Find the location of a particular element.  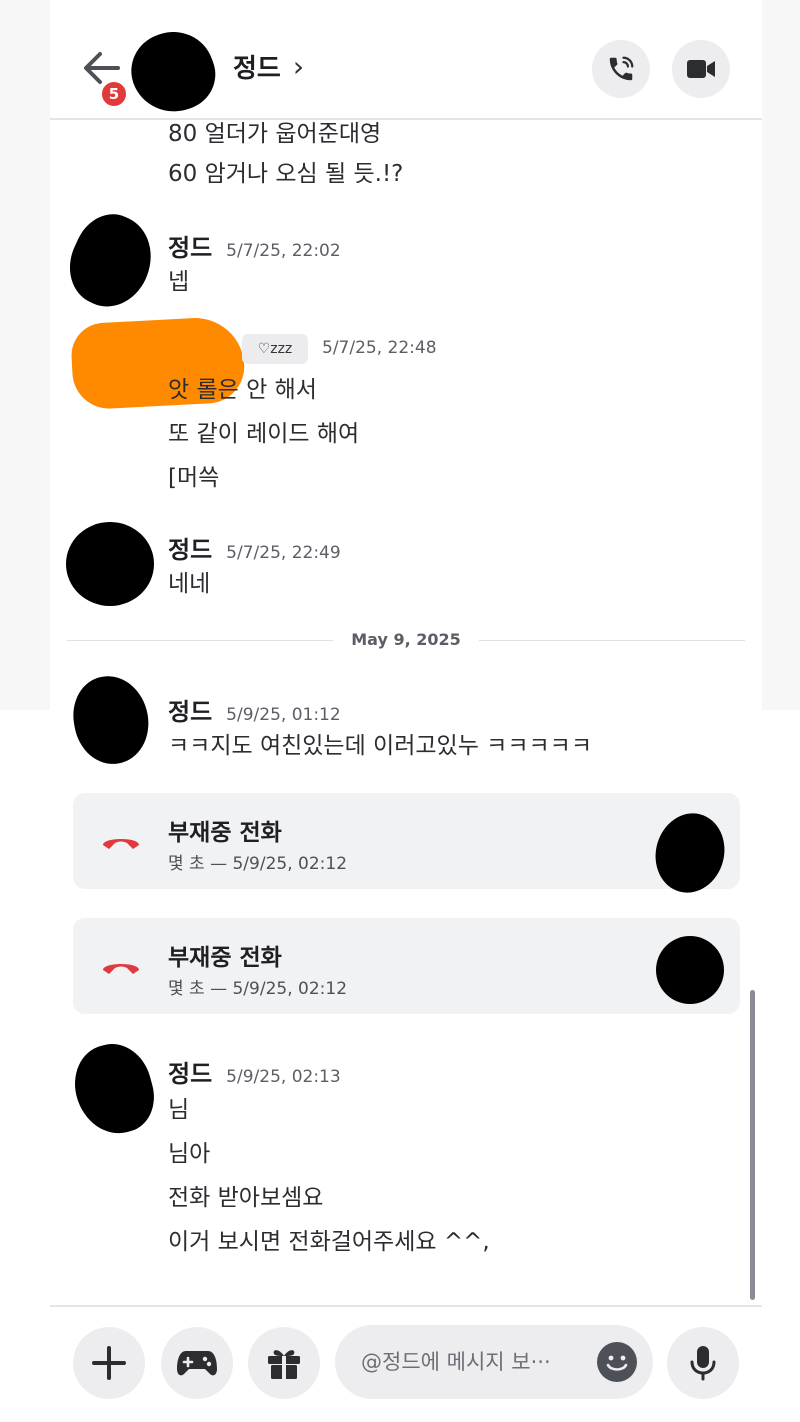

phone-icon is located at coordinates (621, 68).